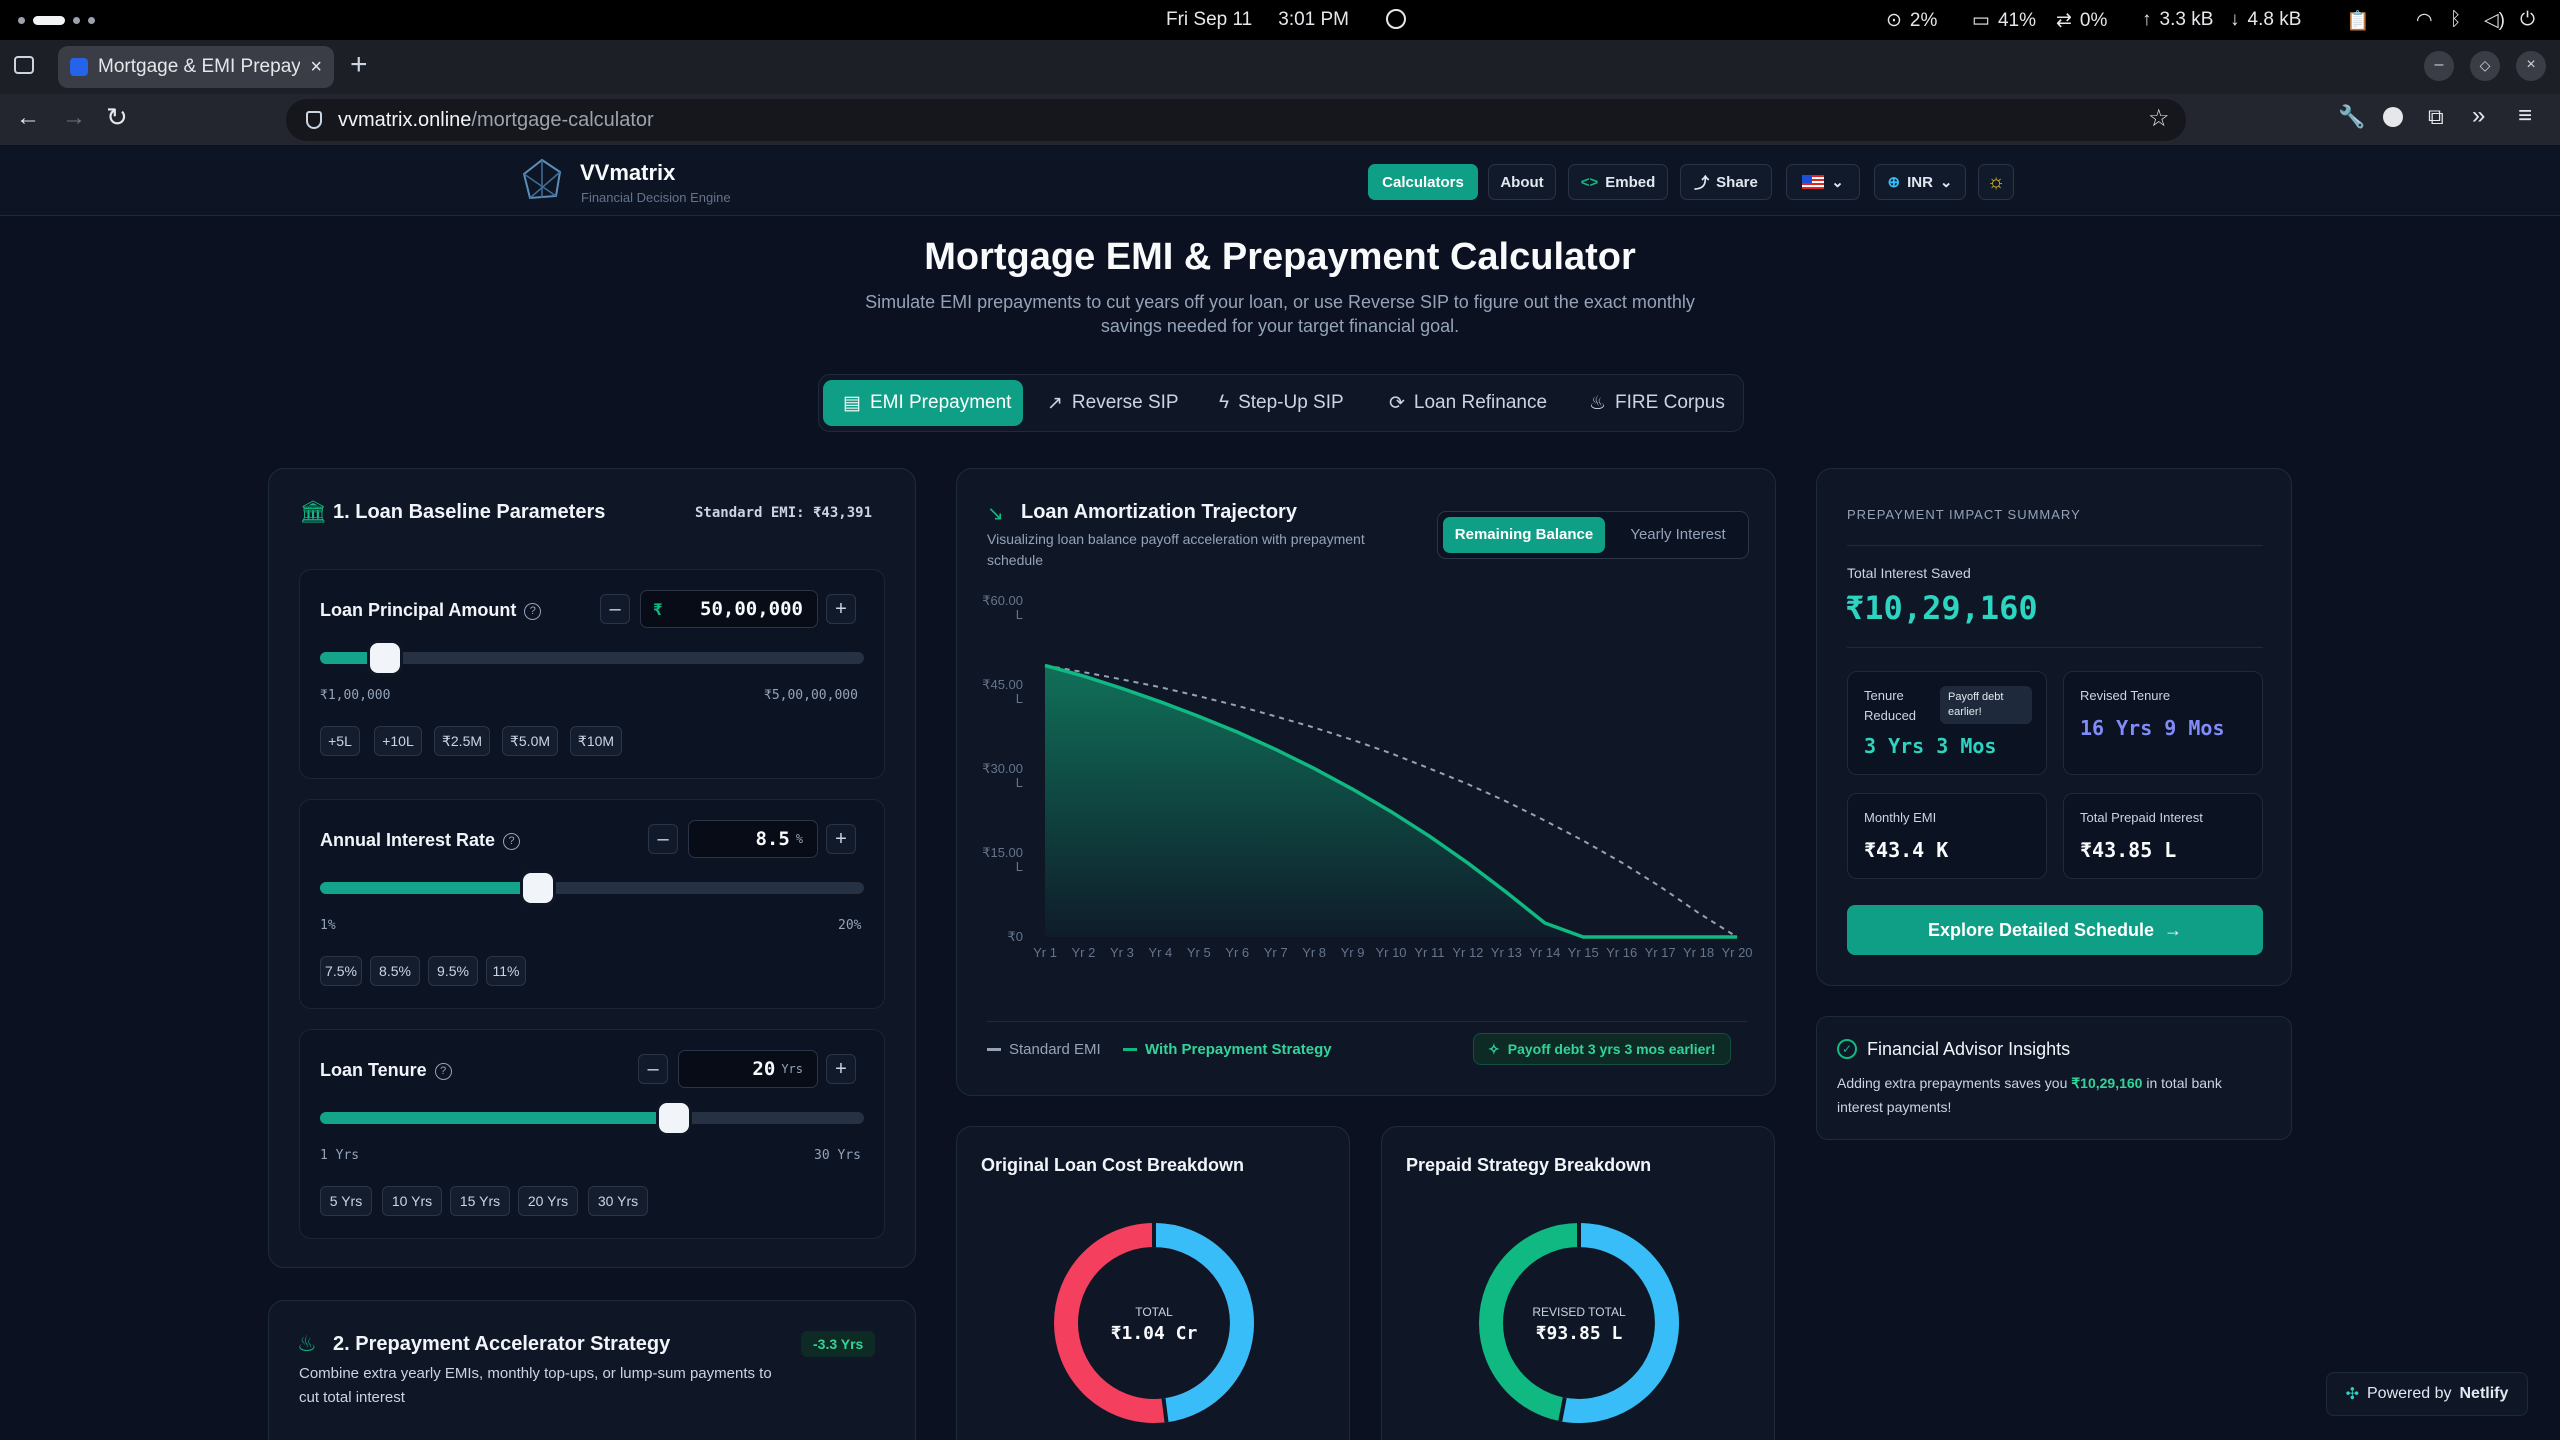 This screenshot has height=1440, width=2560. I want to click on nav-about-button: About, so click(1522, 182).